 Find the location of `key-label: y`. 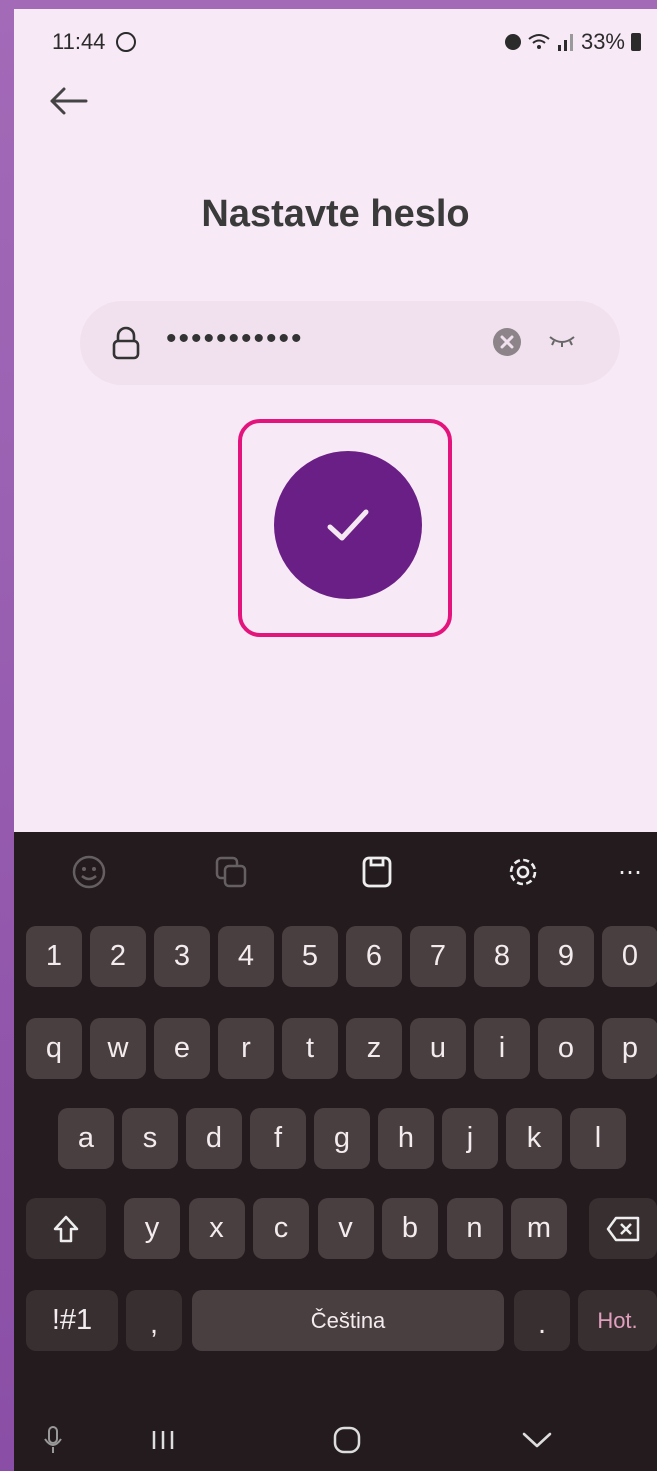

key-label: y is located at coordinates (152, 1228).